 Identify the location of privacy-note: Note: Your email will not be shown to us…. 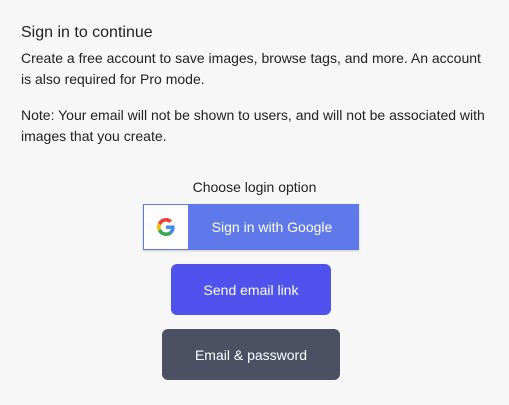
(253, 125).